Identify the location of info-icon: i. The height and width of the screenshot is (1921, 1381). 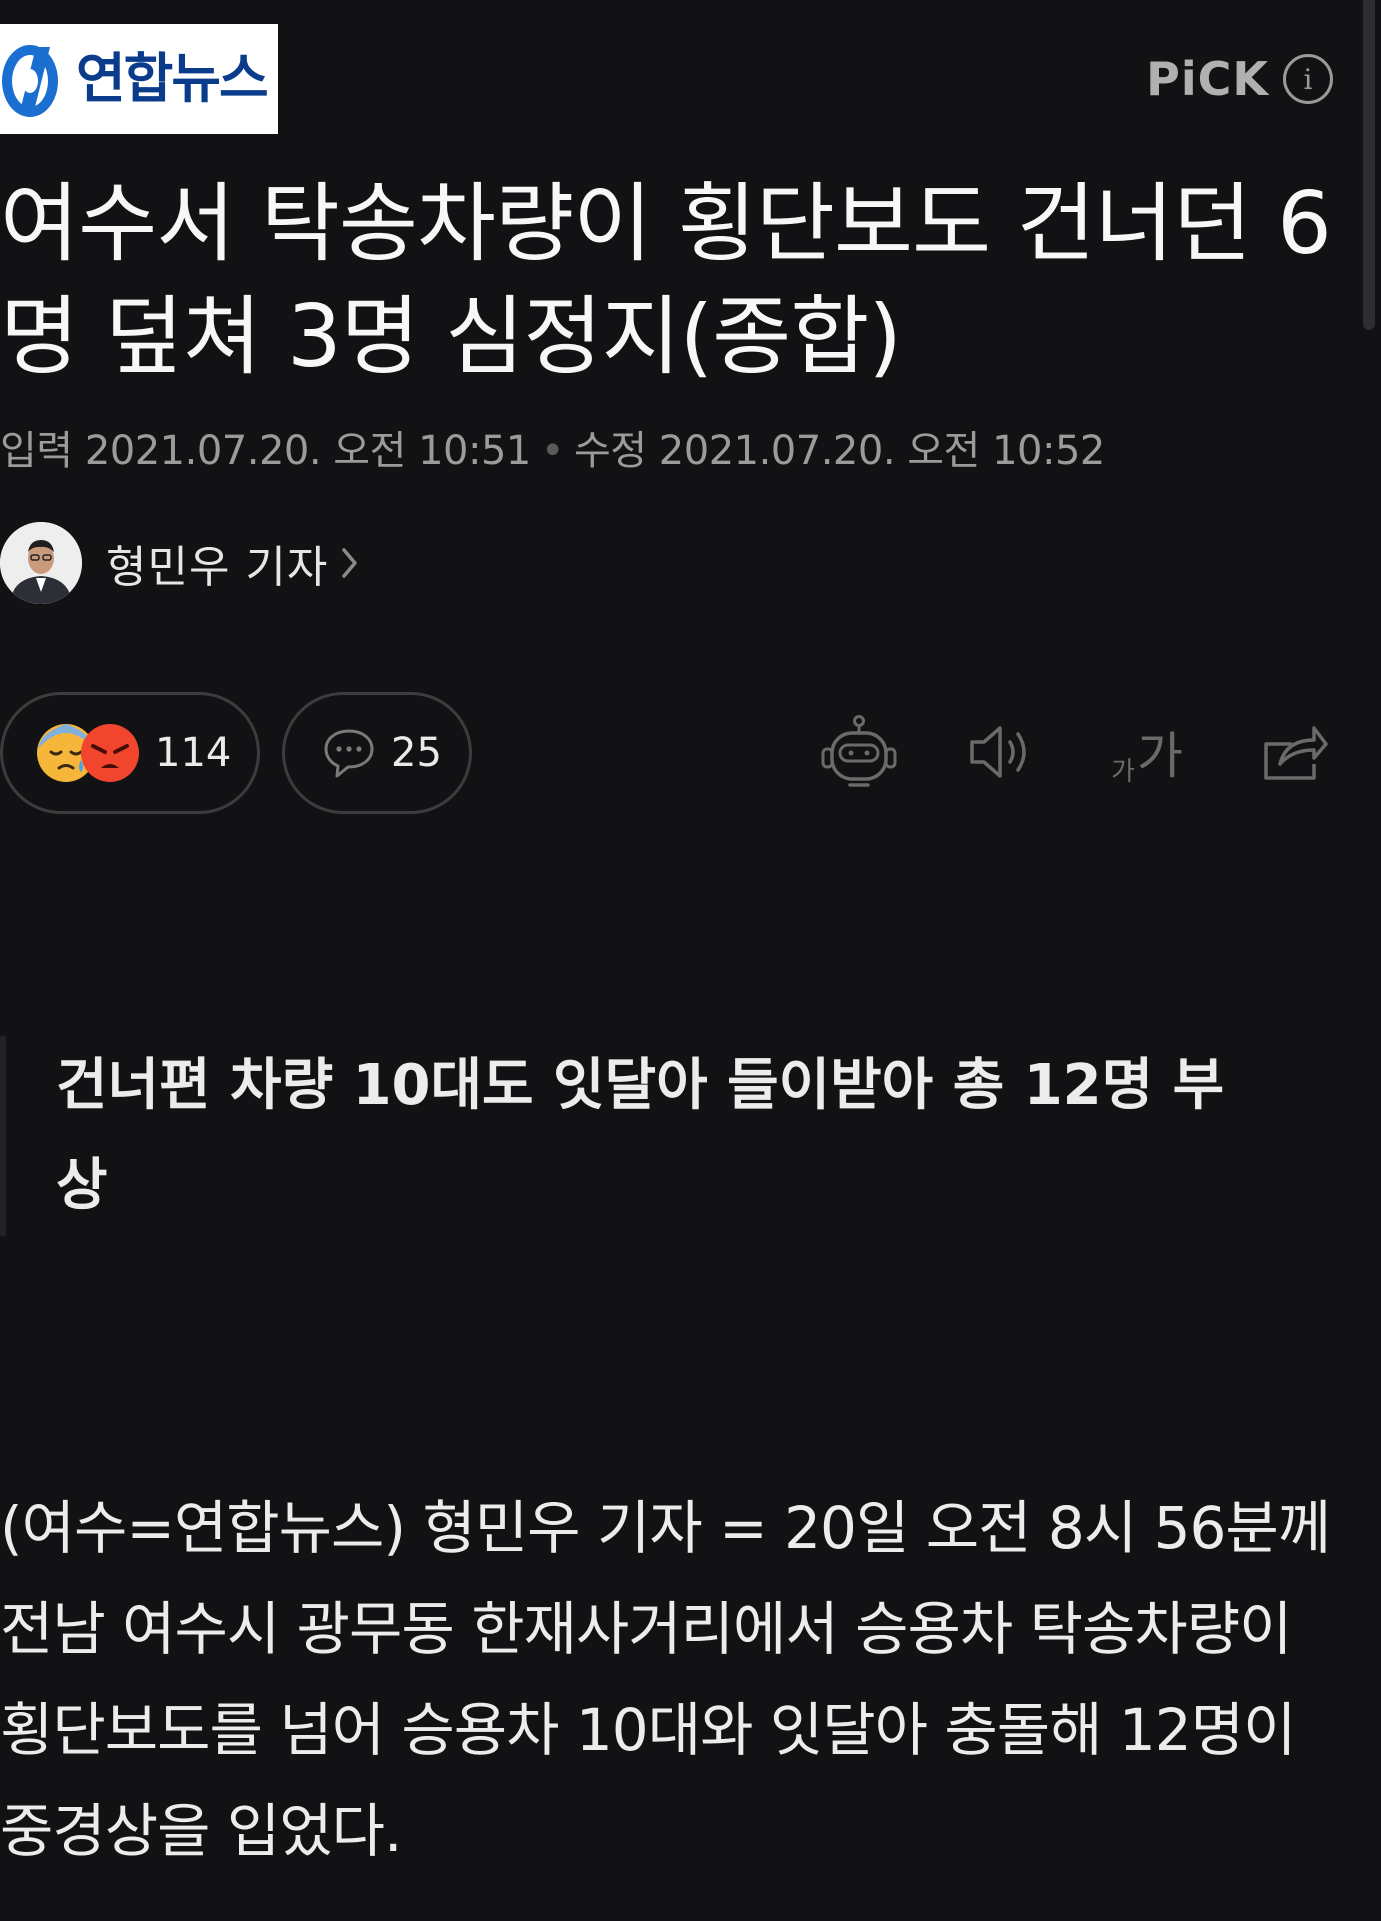
(1308, 79).